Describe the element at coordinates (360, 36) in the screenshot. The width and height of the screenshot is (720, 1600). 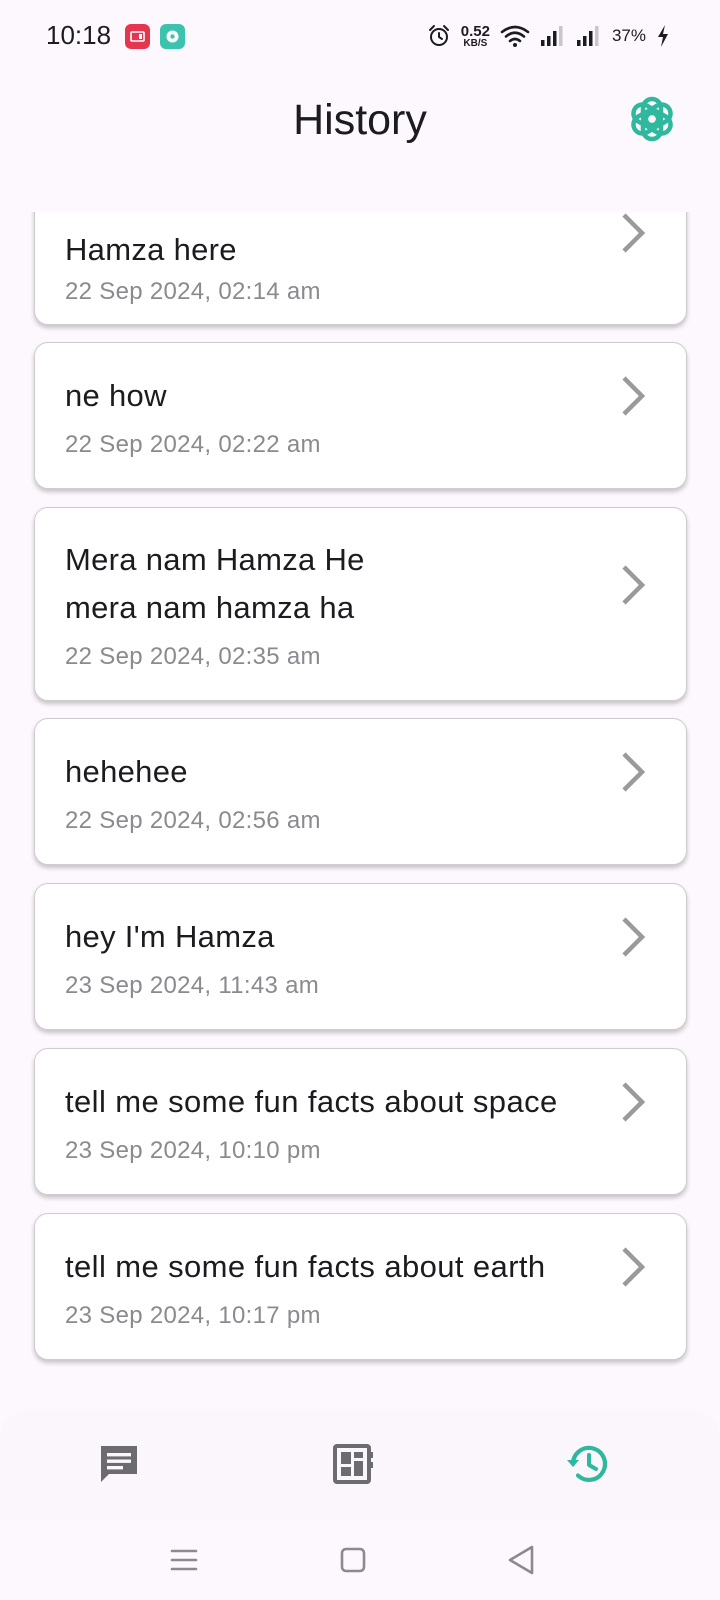
I see `status-bar: 10:18 0.52 KB/S 37%` at that location.